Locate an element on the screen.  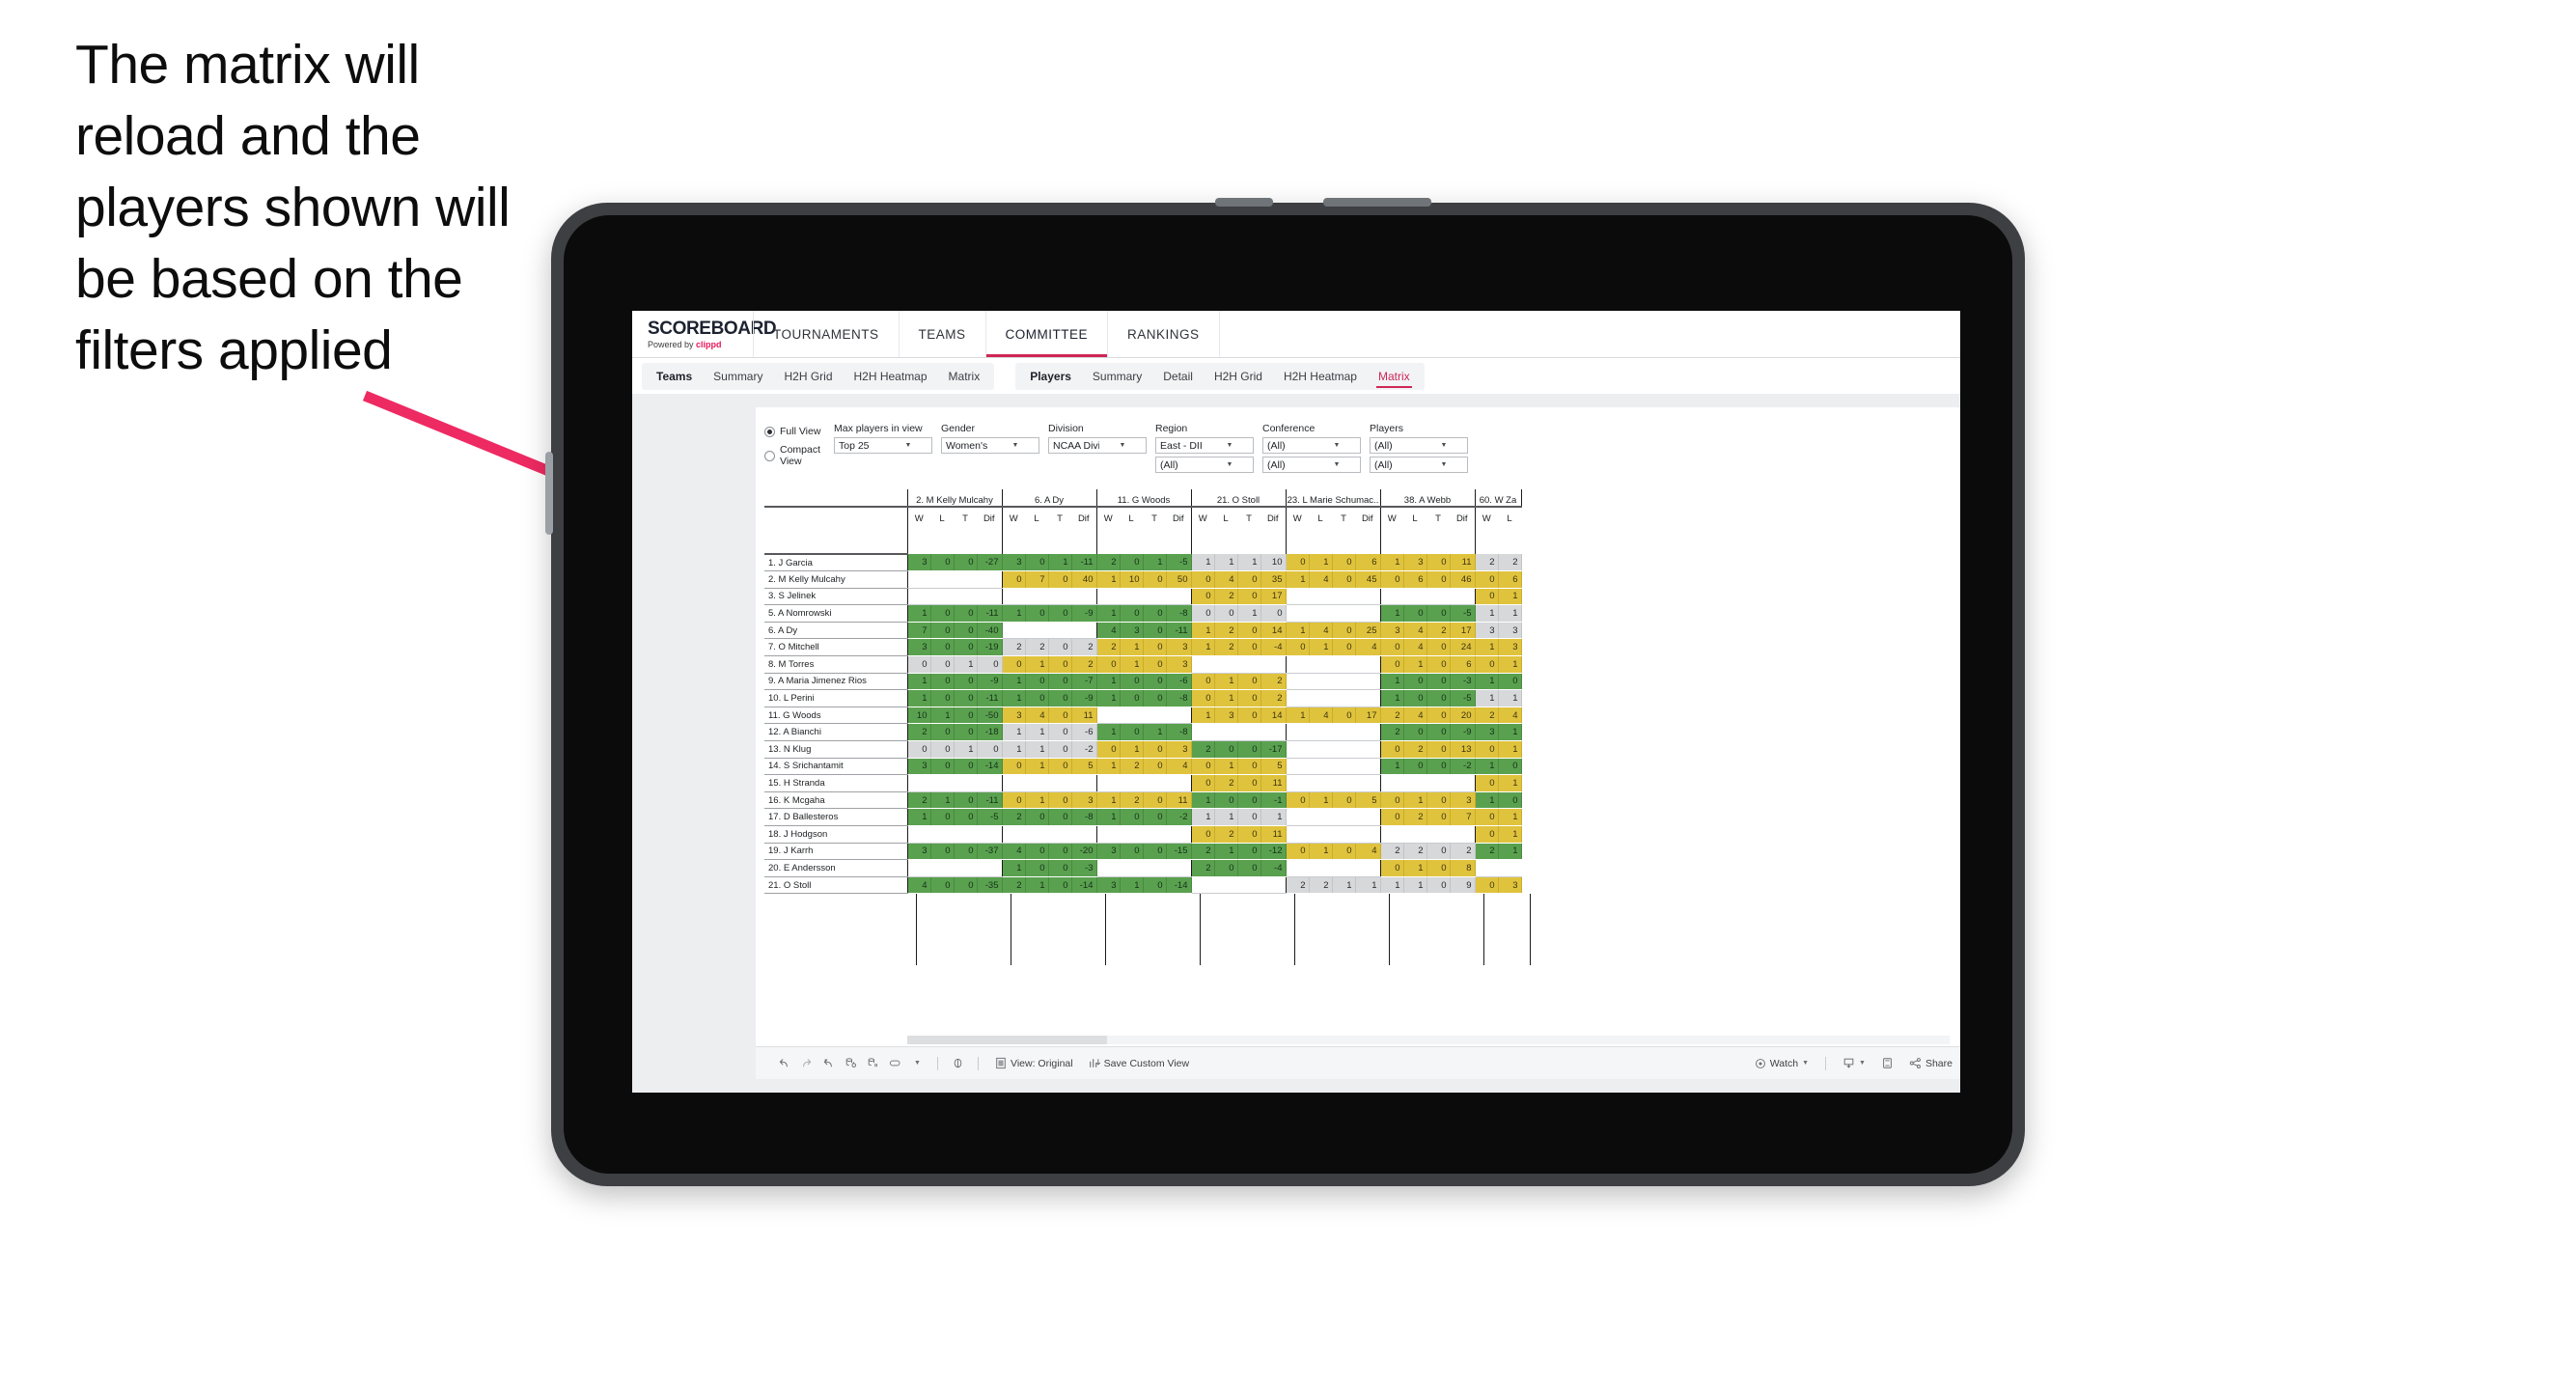
matrix-cell: 6 is located at coordinates (1368, 563).